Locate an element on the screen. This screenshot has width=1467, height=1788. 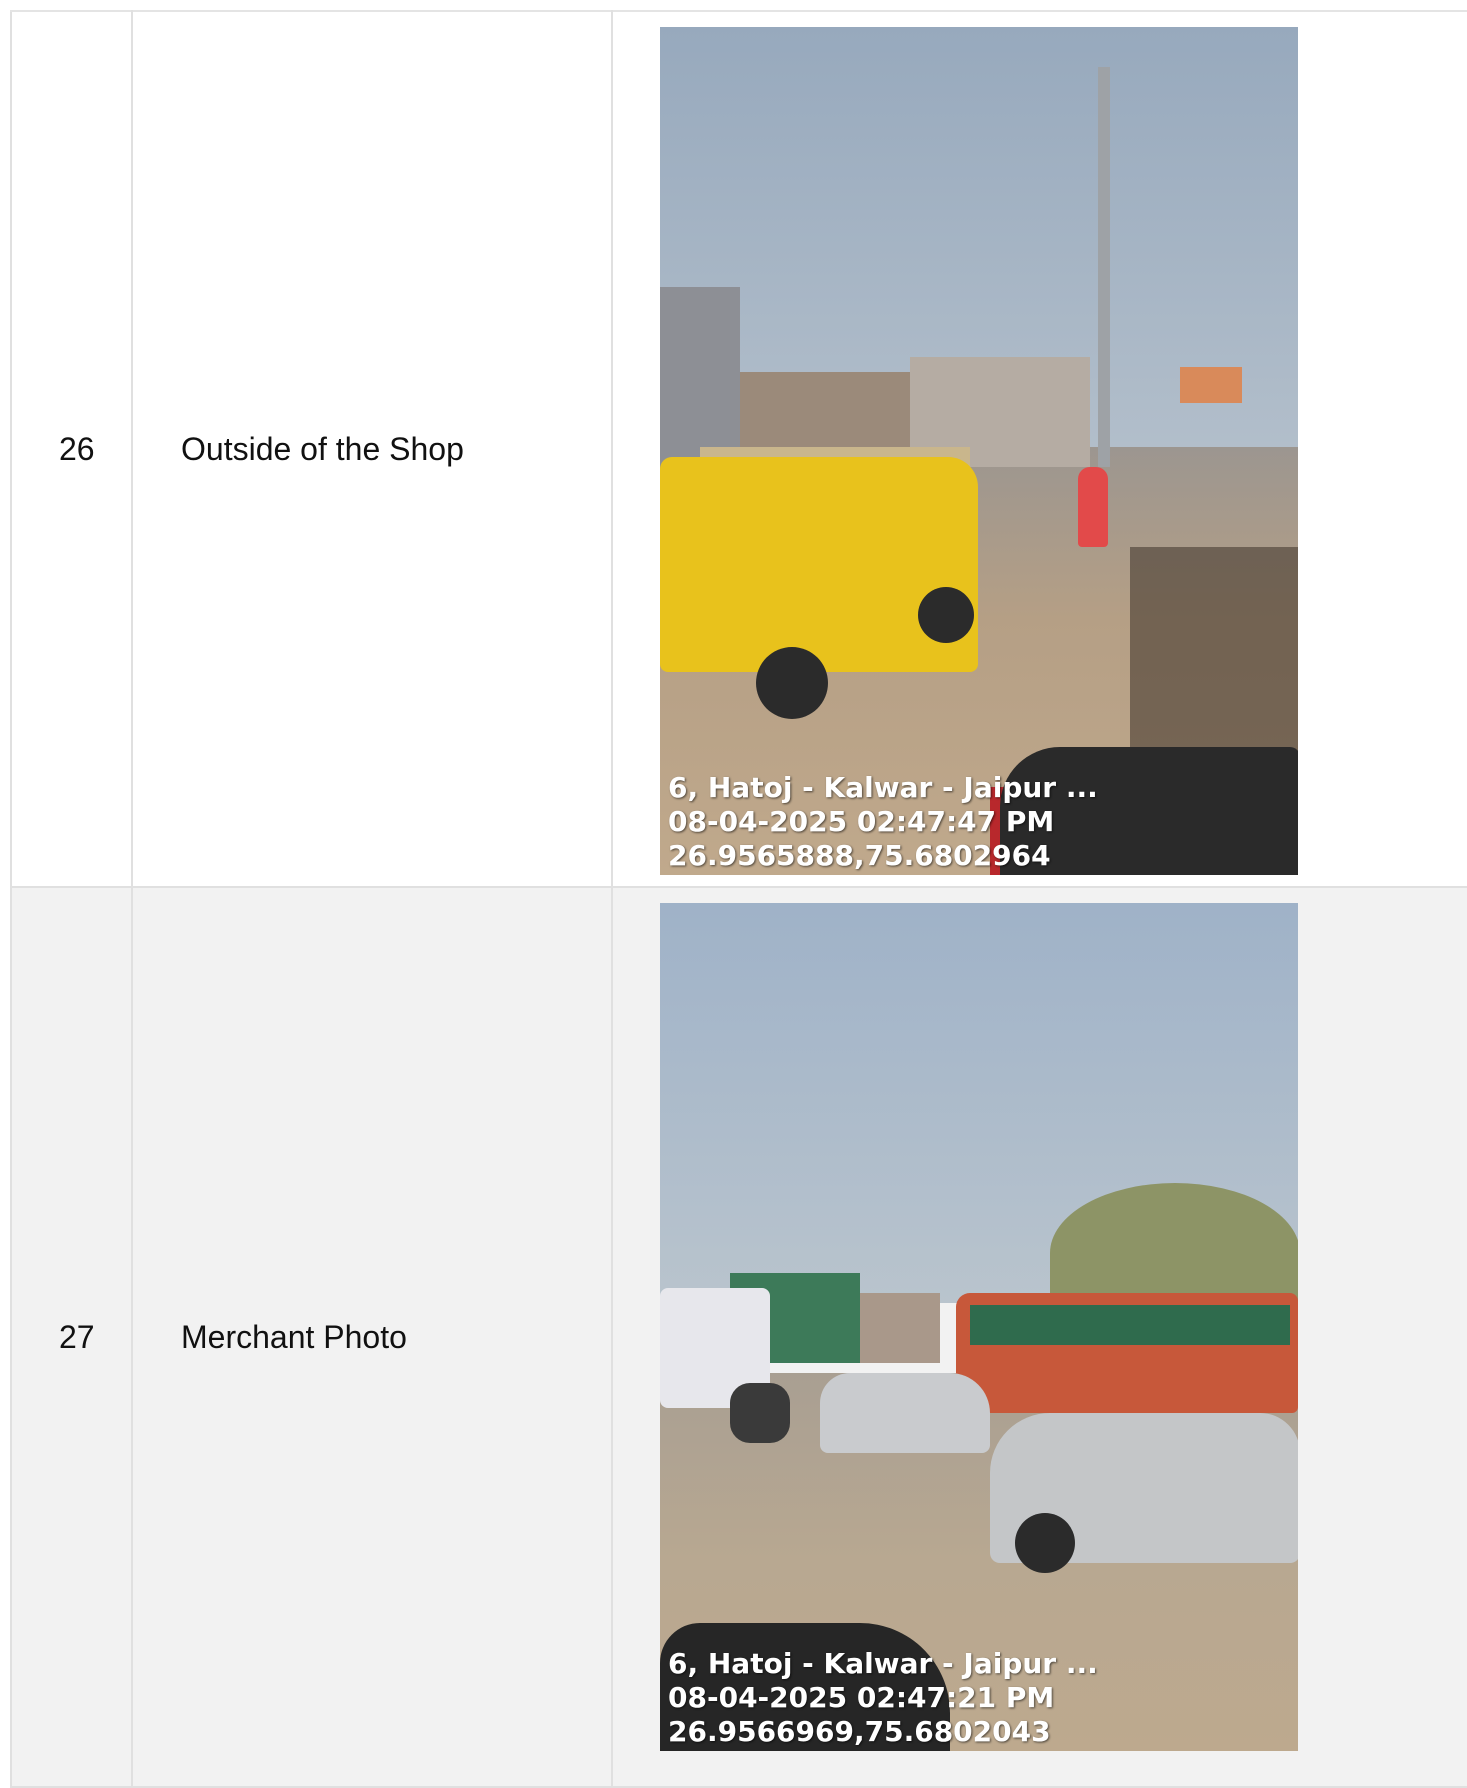
stamp-coordinates: 26.9566969,75.6802043 is located at coordinates (859, 1731).